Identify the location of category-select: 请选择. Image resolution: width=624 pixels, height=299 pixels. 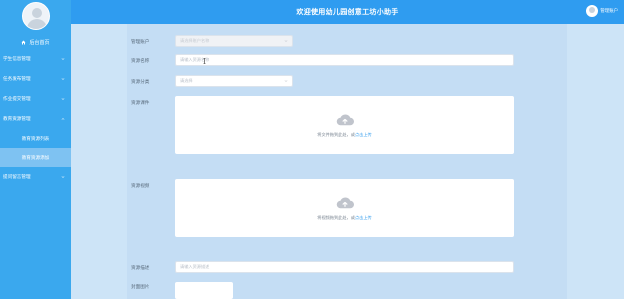
(234, 81).